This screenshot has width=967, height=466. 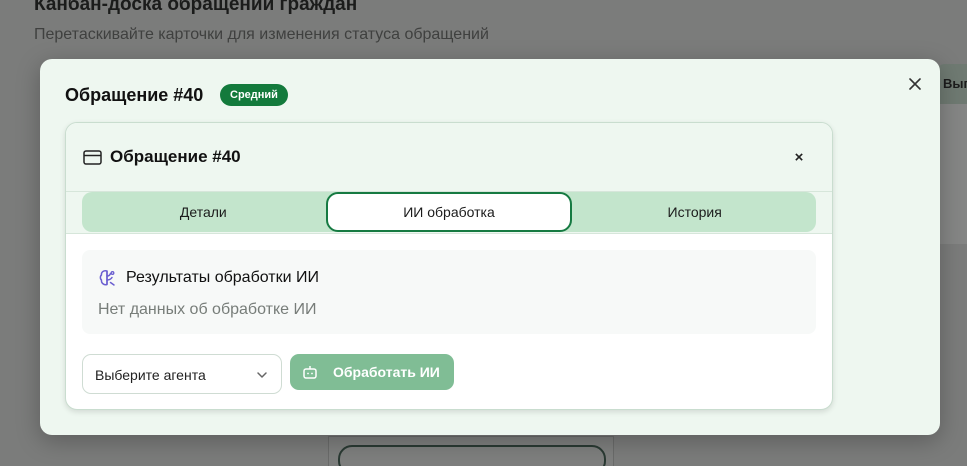 I want to click on process-ai-button: Обработать ИИ, so click(x=372, y=372).